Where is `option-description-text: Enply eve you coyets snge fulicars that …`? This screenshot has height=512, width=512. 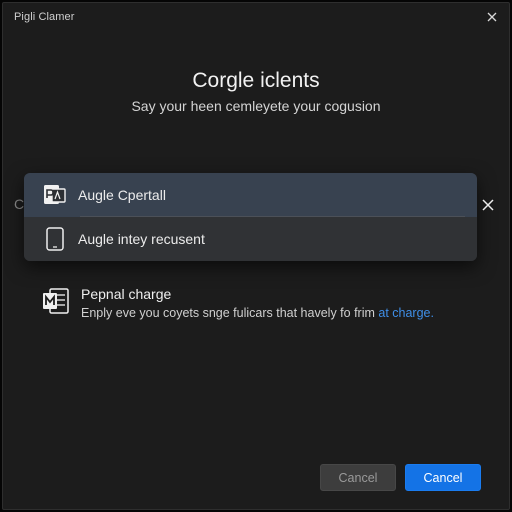 option-description-text: Enply eve you coyets snge fulicars that … is located at coordinates (230, 313).